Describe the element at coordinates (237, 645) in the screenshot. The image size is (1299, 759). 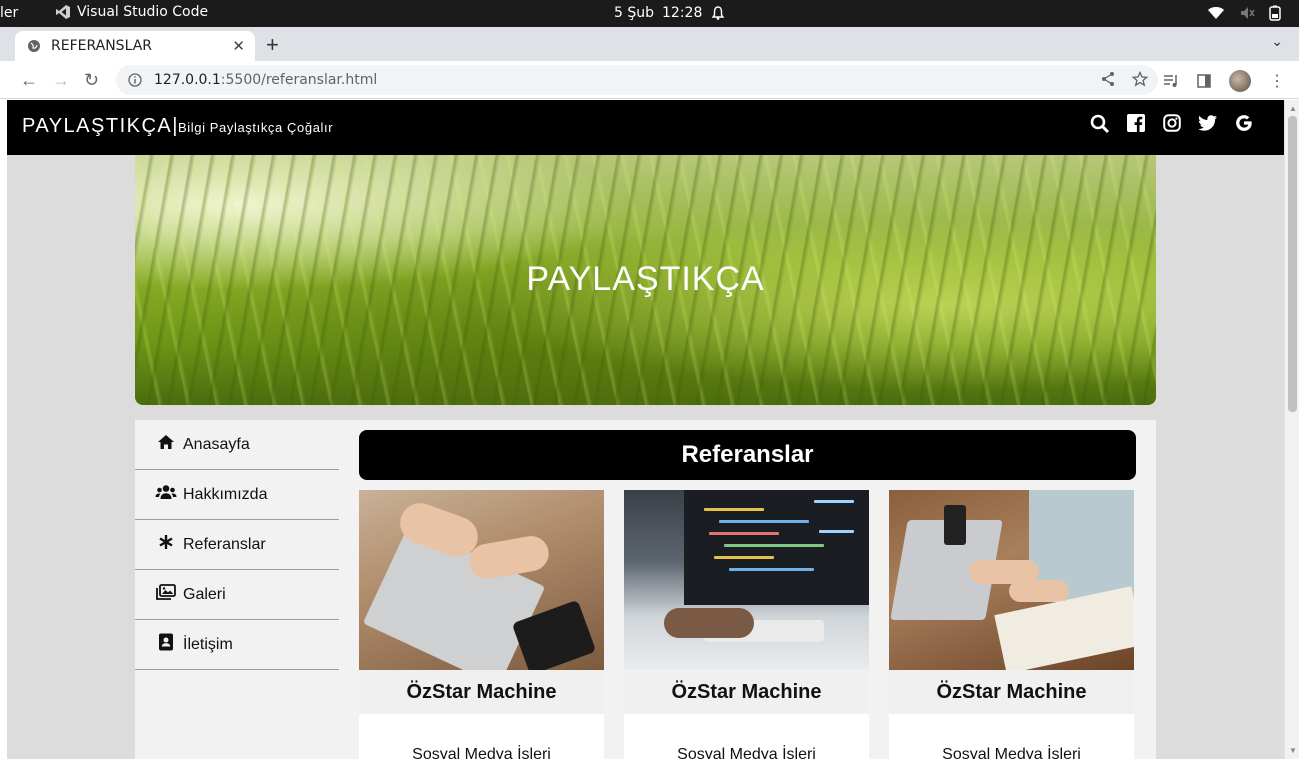
I see `menu-item-iletisim: İletişim` at that location.